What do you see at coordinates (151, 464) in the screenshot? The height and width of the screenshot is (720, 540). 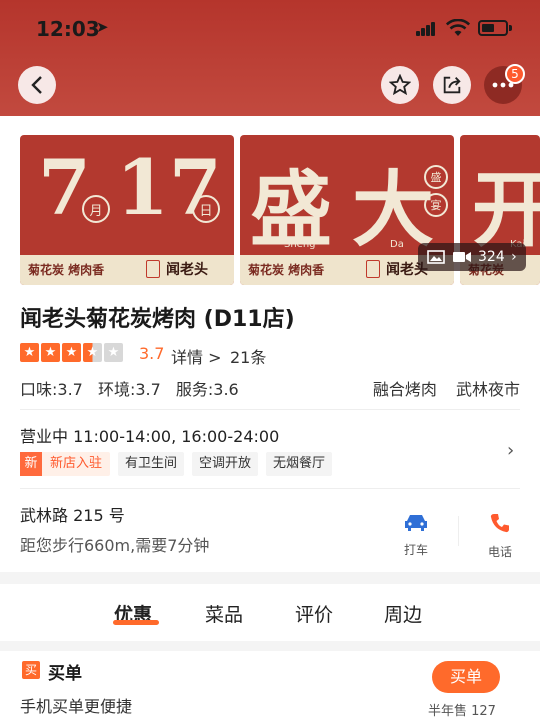 I see `facility-tag: 有卫生间` at bounding box center [151, 464].